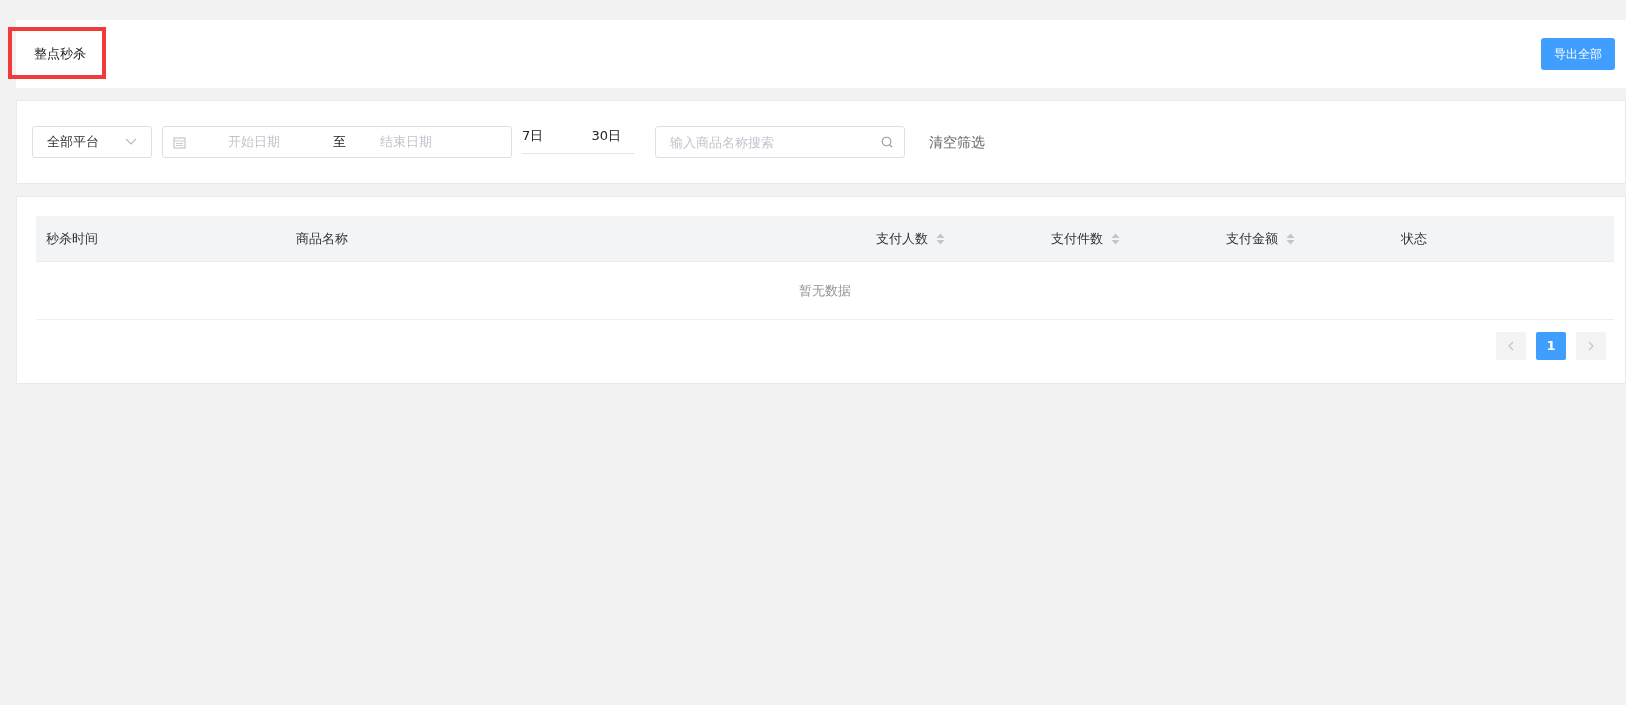 This screenshot has width=1626, height=705. Describe the element at coordinates (780, 142) in the screenshot. I see `search-field: 输入商品名称搜索` at that location.